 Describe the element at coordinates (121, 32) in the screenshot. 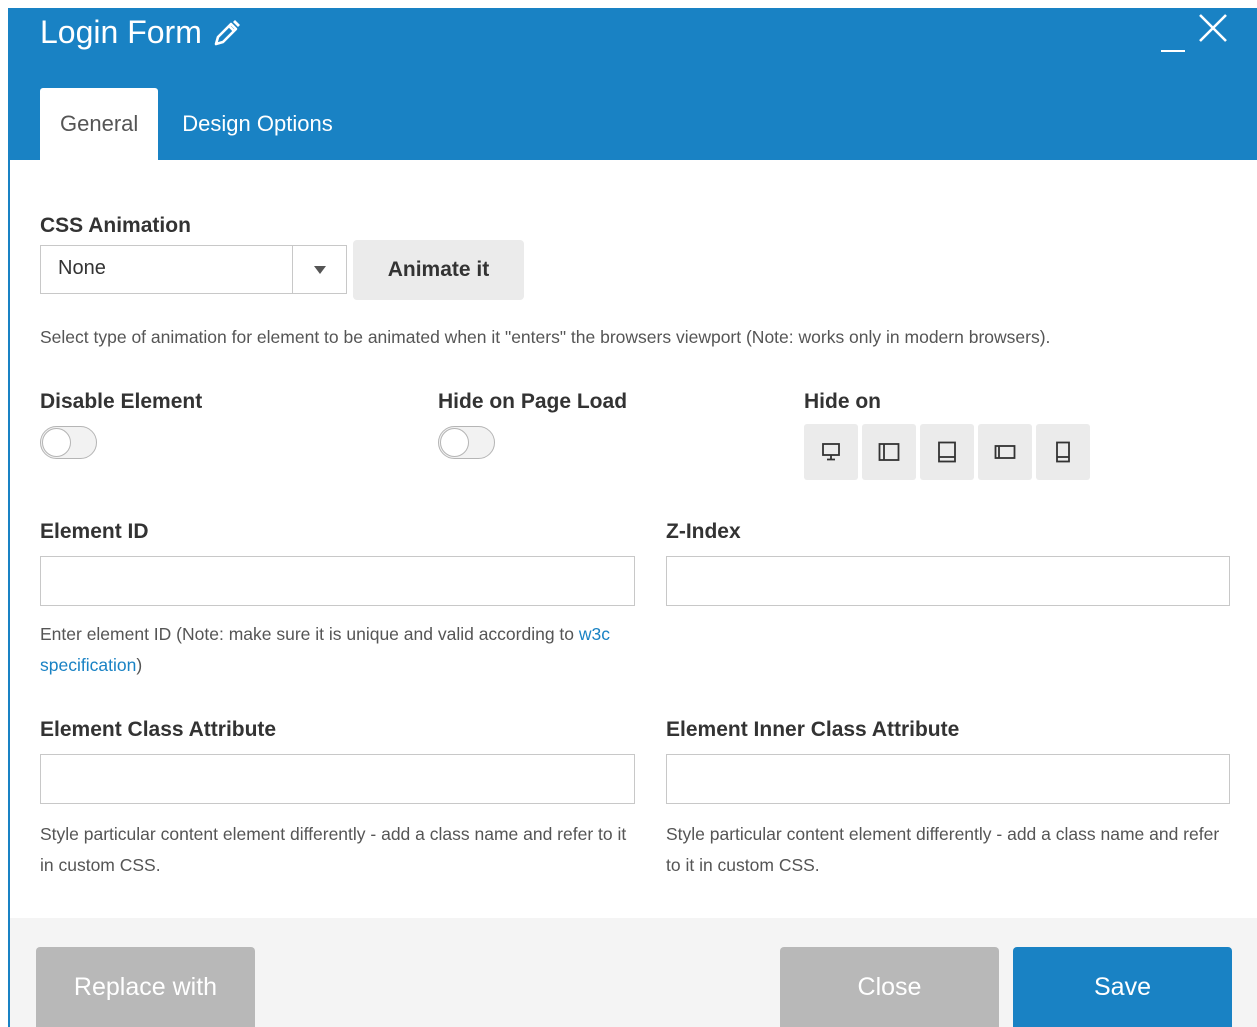

I see `modal-title: Login Form` at that location.